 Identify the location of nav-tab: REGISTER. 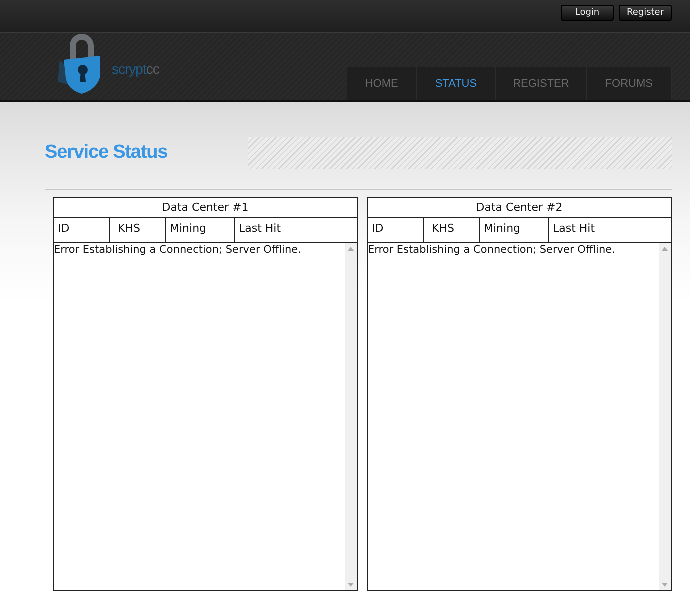
(542, 83).